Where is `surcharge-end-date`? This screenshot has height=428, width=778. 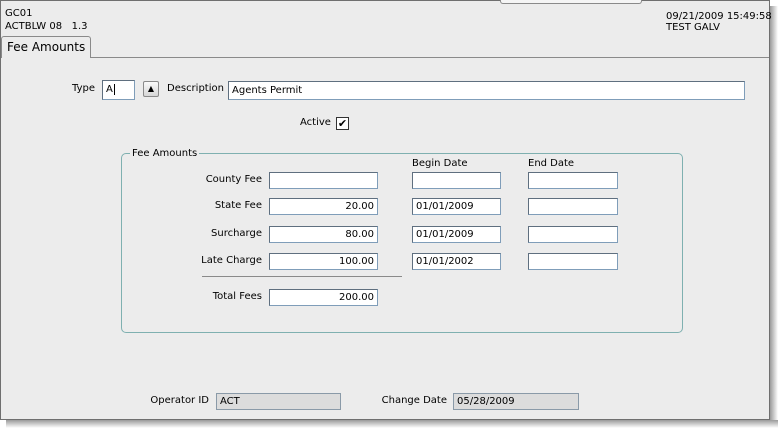
surcharge-end-date is located at coordinates (573, 234).